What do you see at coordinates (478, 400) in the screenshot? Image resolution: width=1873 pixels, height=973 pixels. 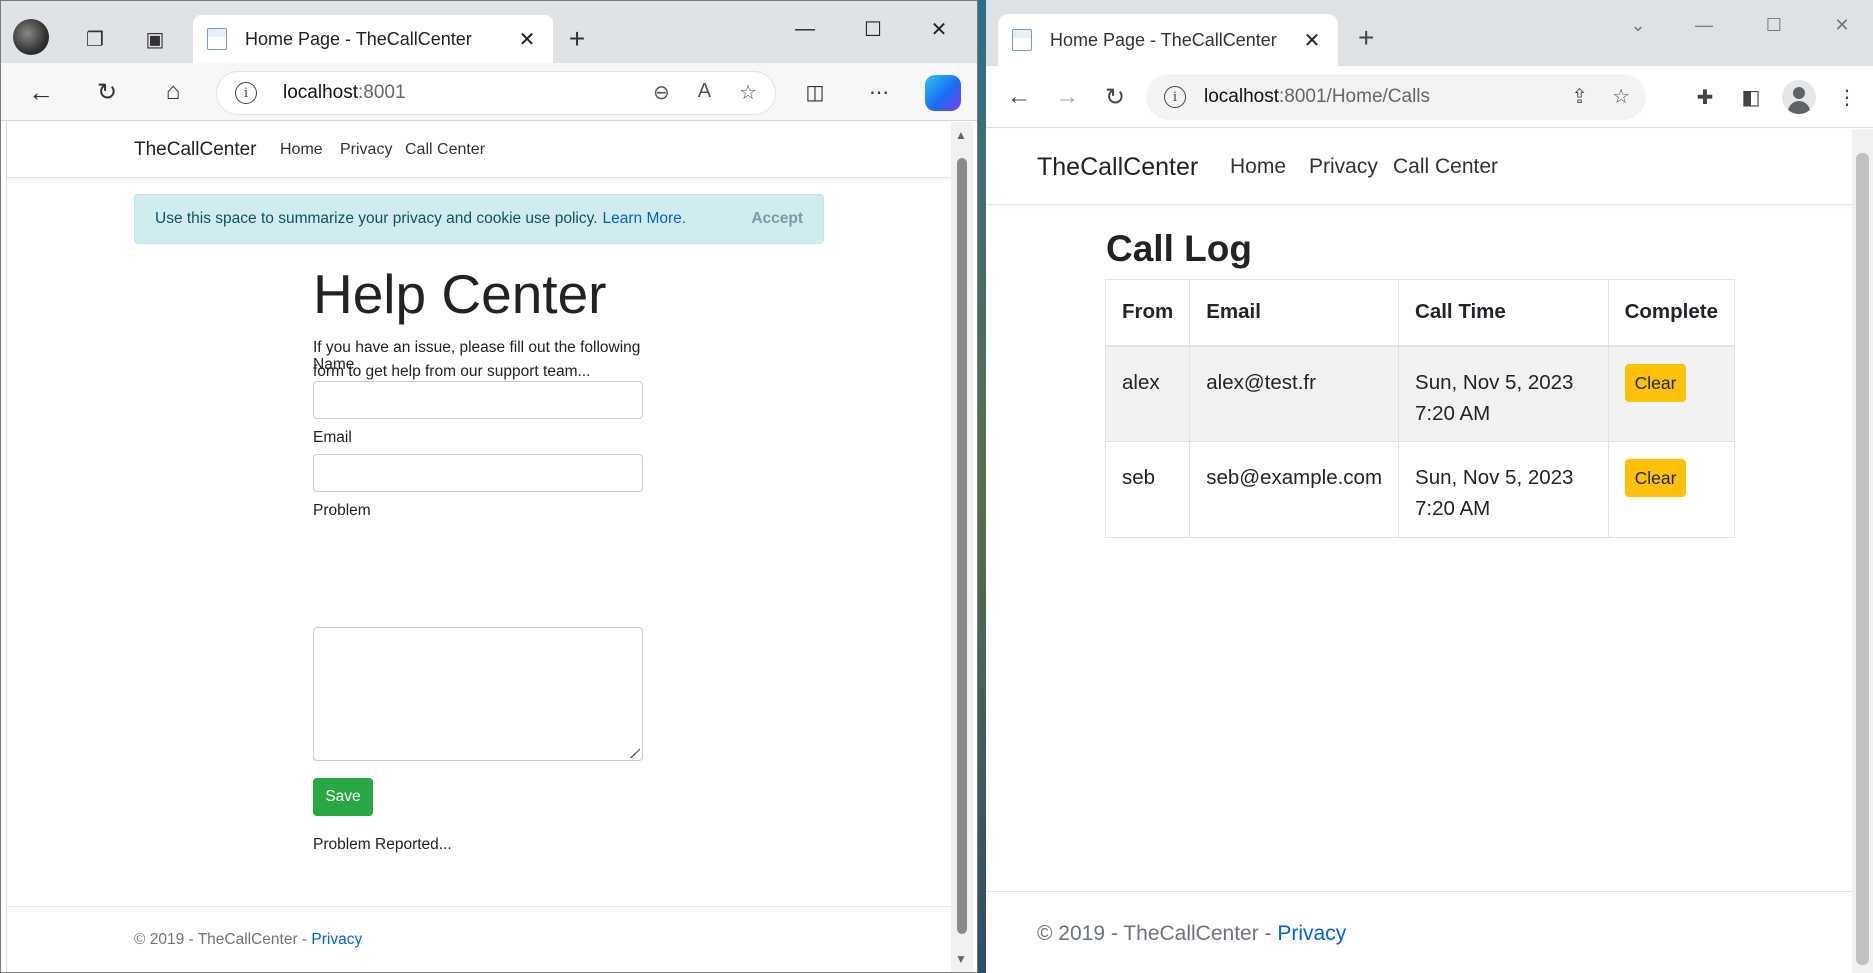 I see `name-field` at bounding box center [478, 400].